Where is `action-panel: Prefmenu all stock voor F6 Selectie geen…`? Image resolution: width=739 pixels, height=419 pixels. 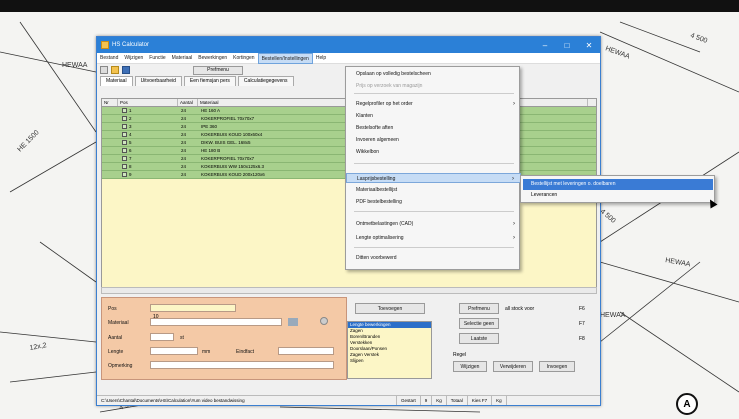
action-panel: Prefmenu all stock voor F6 Selectie geen… is located at coordinates (522, 338).